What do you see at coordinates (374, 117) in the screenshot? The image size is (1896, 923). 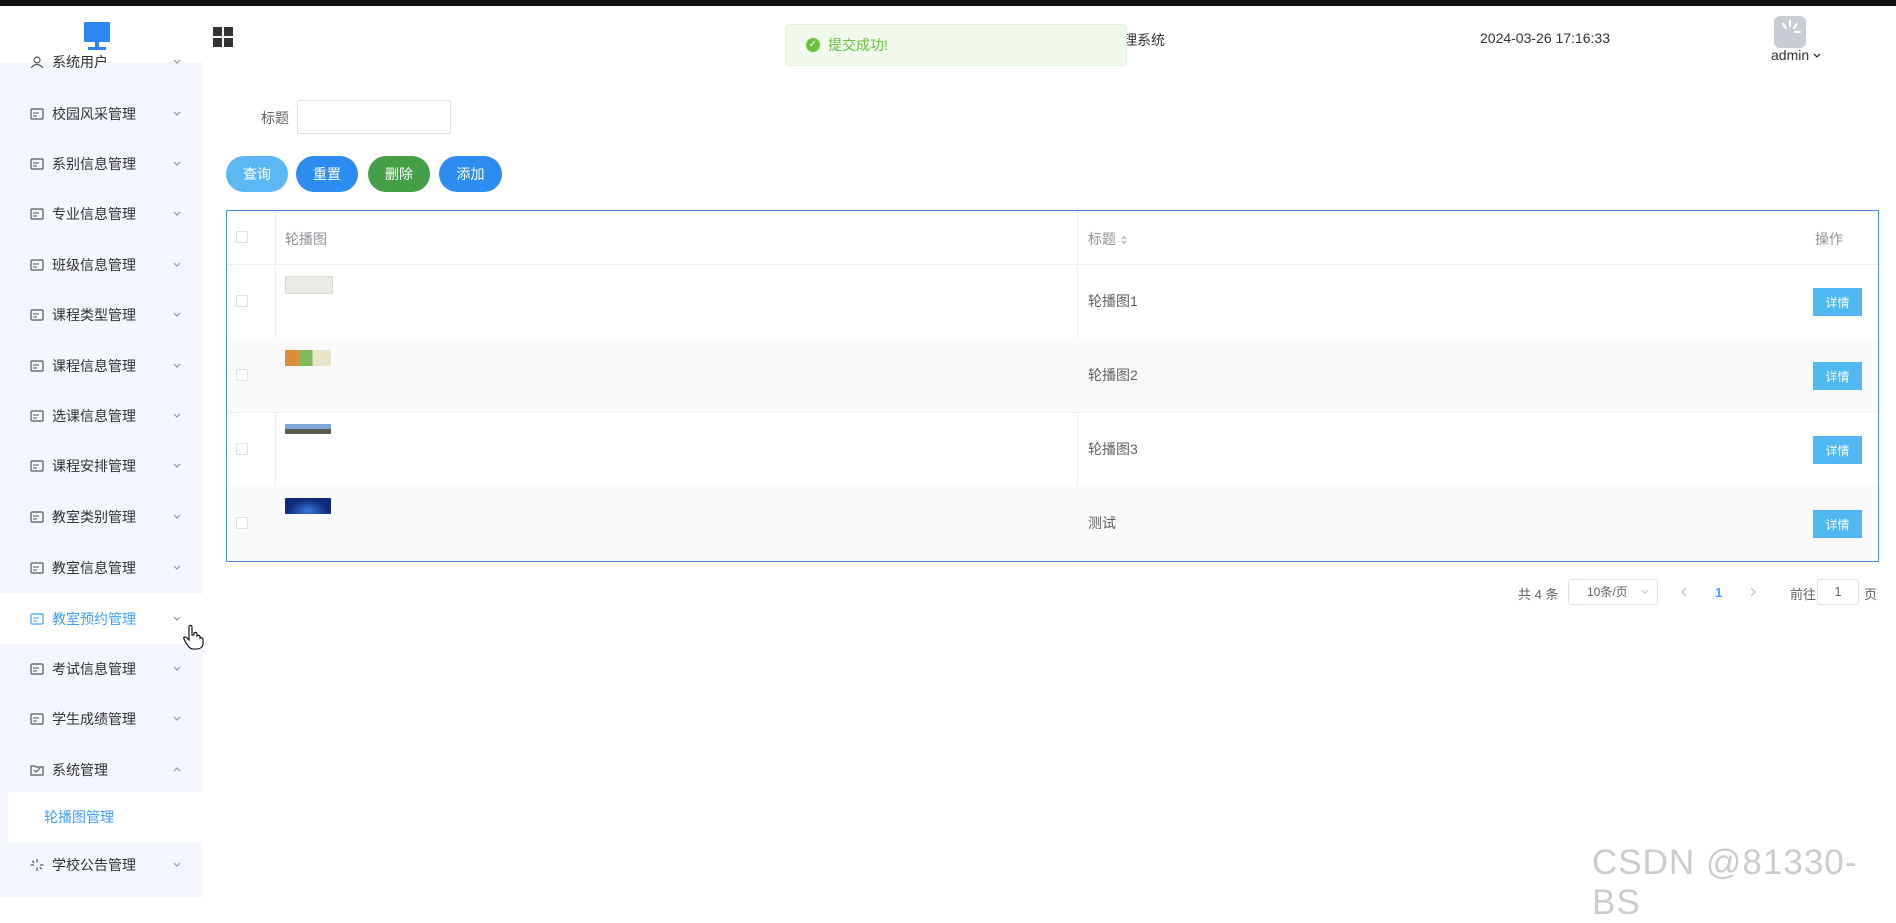 I see `title-filter-input` at bounding box center [374, 117].